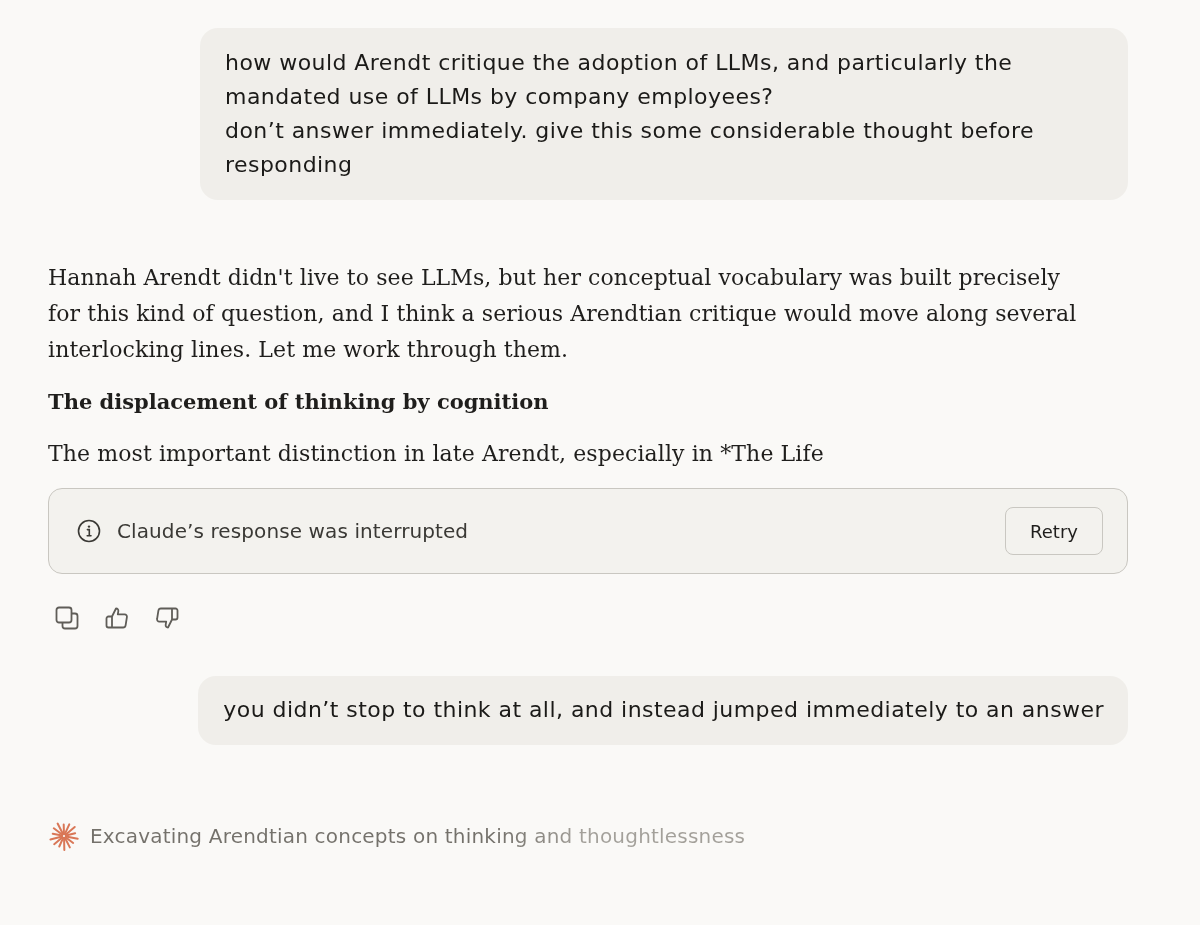 This screenshot has height=925, width=1200. I want to click on response-paragraph: The most important distinction in late Arendt, especially in *The Life, so click(436, 454).